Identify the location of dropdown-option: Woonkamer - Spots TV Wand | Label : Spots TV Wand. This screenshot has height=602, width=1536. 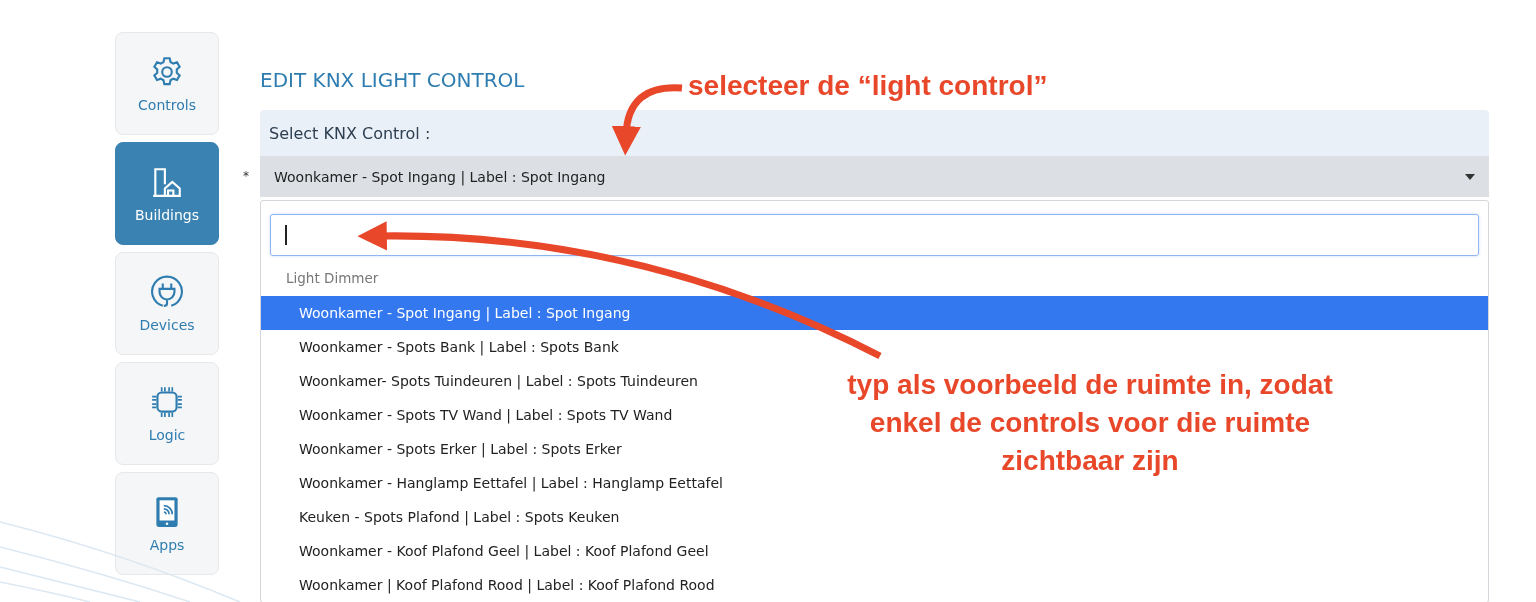
(486, 415).